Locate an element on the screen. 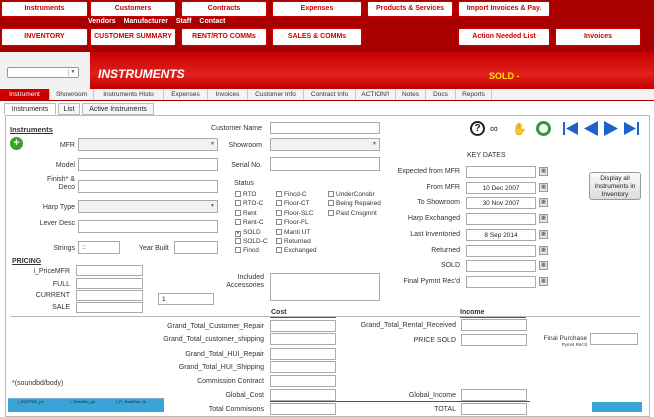  serial-input is located at coordinates (325, 164).